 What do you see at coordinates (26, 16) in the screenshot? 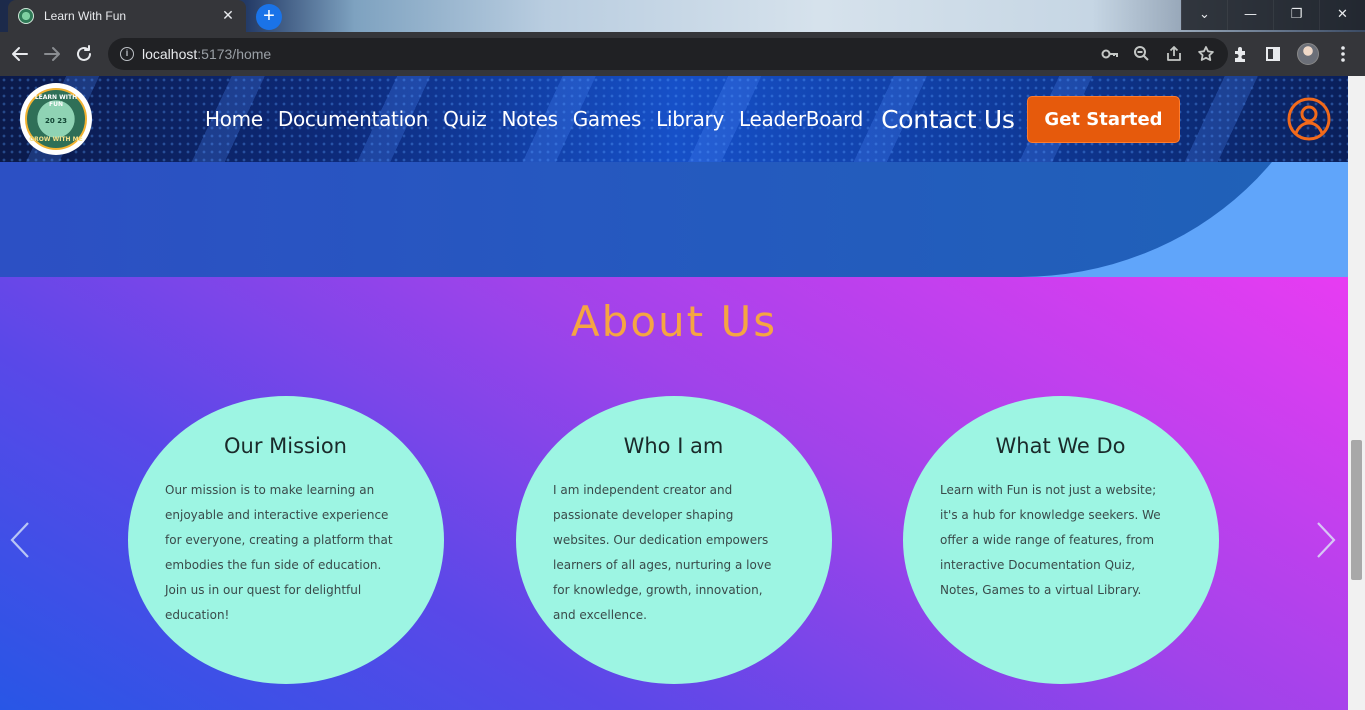
I see `site-favicon-icon` at bounding box center [26, 16].